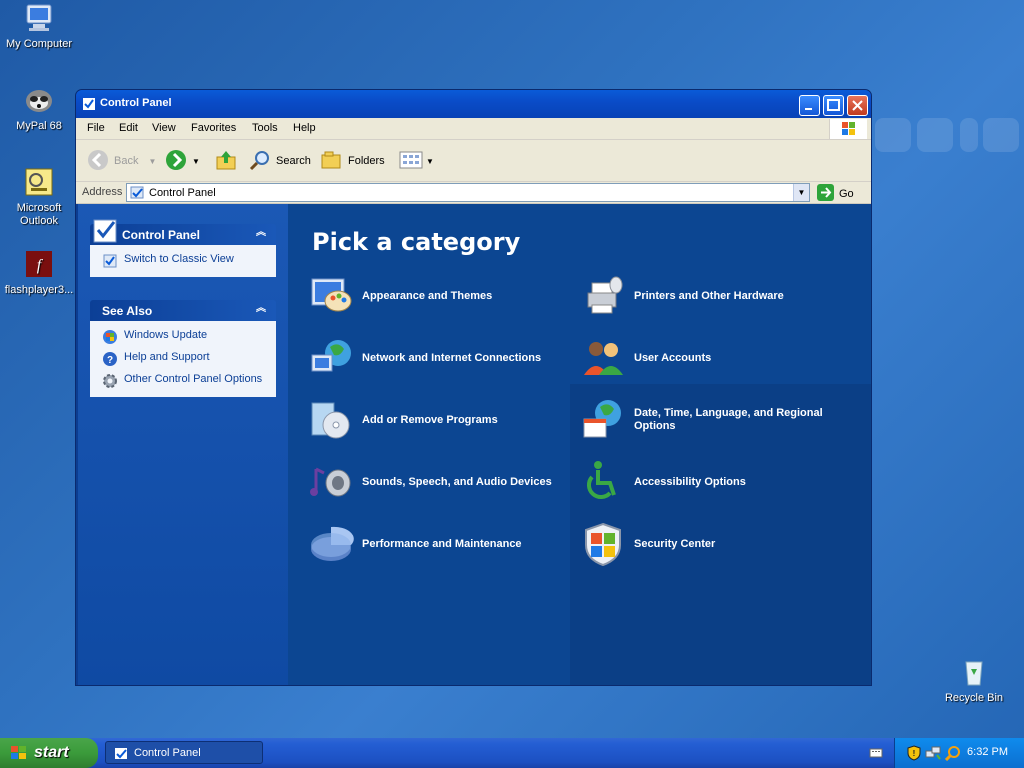 This screenshot has height=768, width=1024. I want to click on see-also-title: See Also, so click(127, 311).